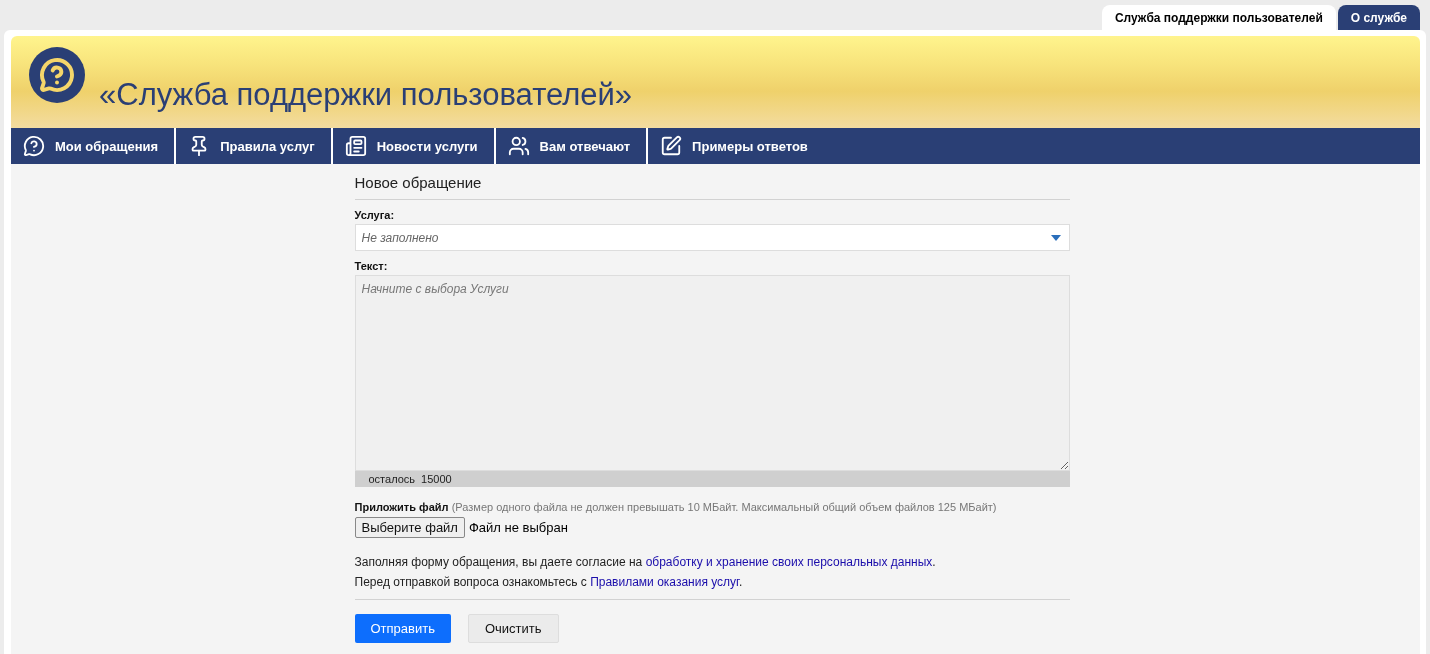 The height and width of the screenshot is (654, 1430). What do you see at coordinates (366, 95) in the screenshot?
I see `site-title: «Служба поддержки пользователей»` at bounding box center [366, 95].